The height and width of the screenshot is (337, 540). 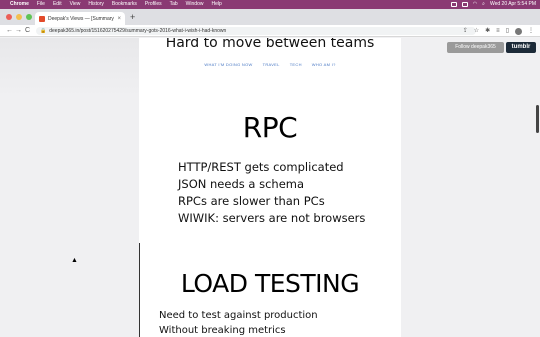 I want to click on nav-link-travel: TRAVEL, so click(x=271, y=64).